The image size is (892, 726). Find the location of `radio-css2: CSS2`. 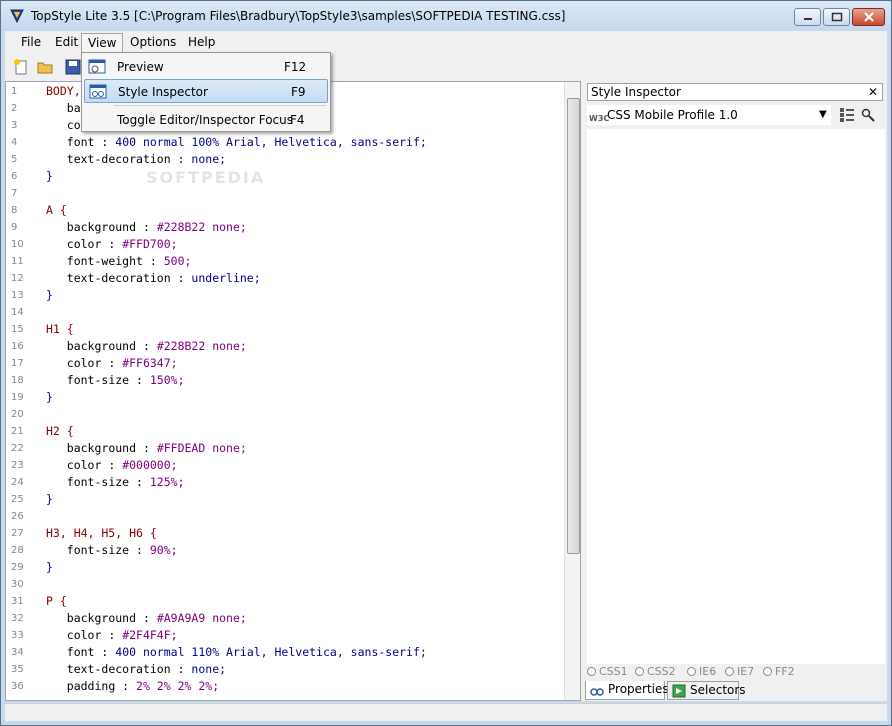

radio-css2: CSS2 is located at coordinates (655, 671).